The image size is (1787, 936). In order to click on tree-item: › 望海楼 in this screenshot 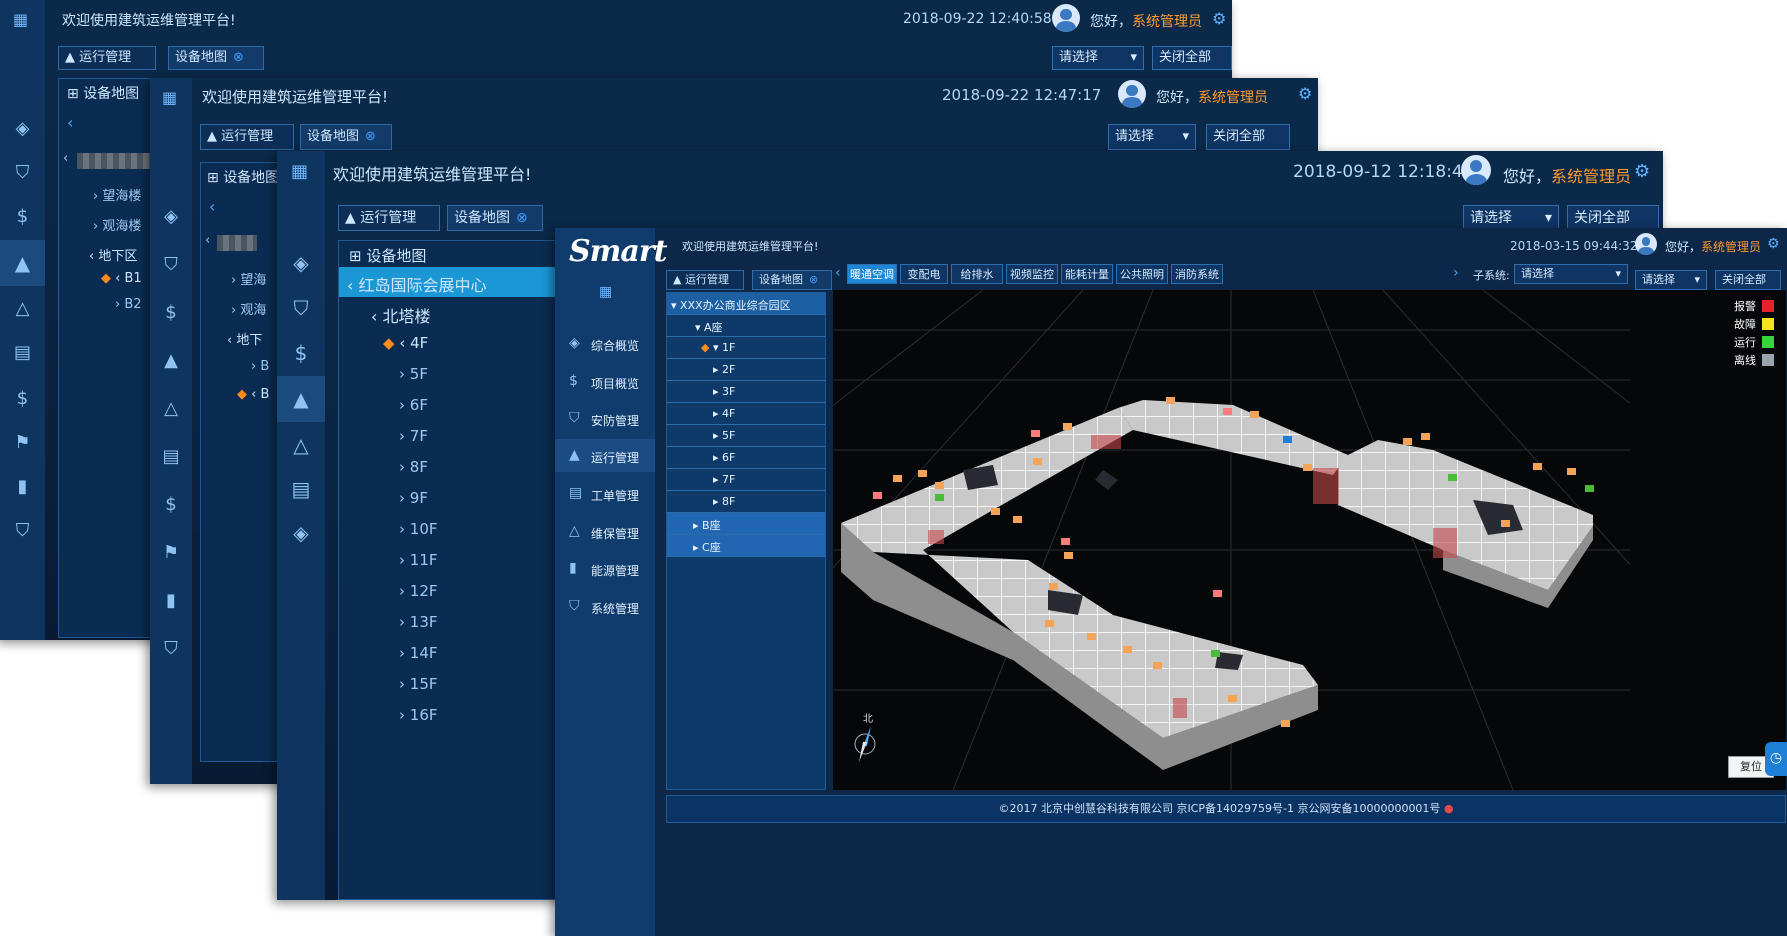, I will do `click(117, 194)`.